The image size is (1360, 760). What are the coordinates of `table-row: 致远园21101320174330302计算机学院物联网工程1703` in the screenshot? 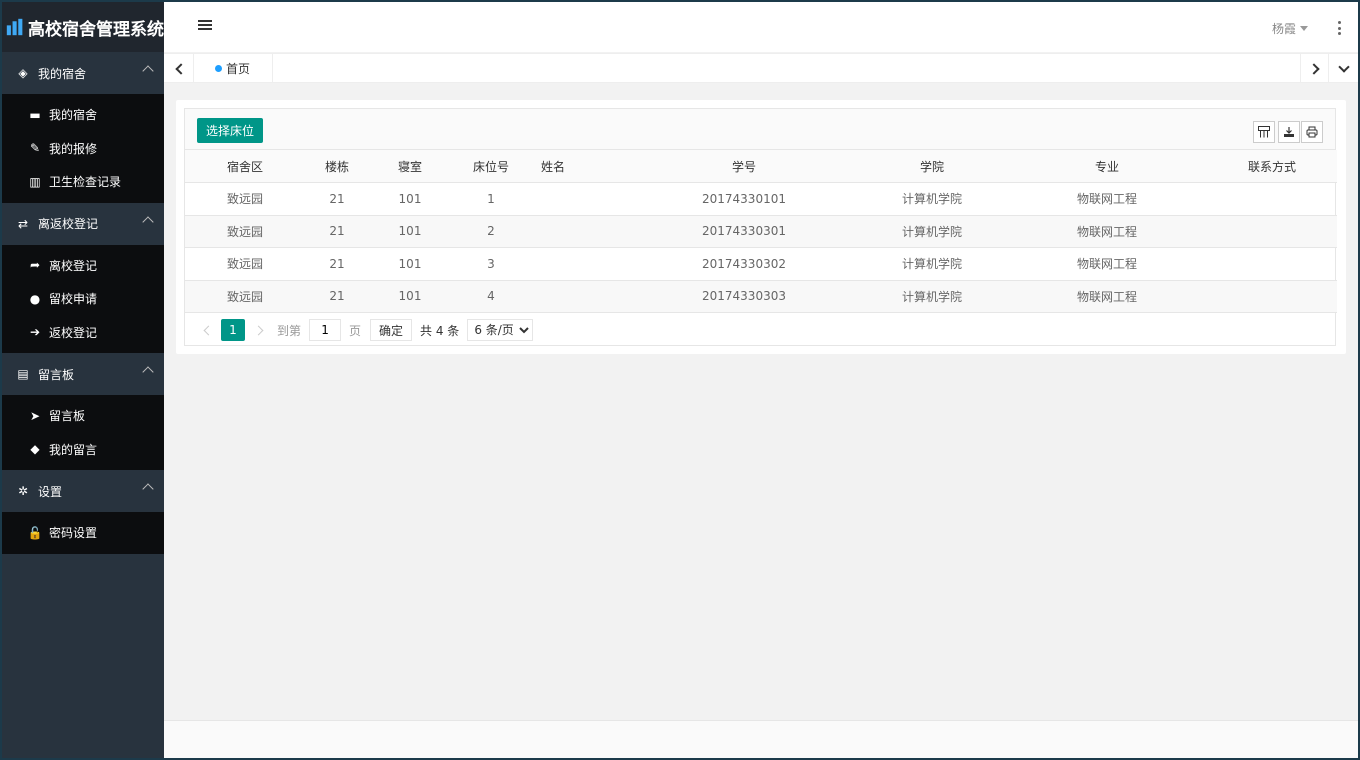 It's located at (761, 264).